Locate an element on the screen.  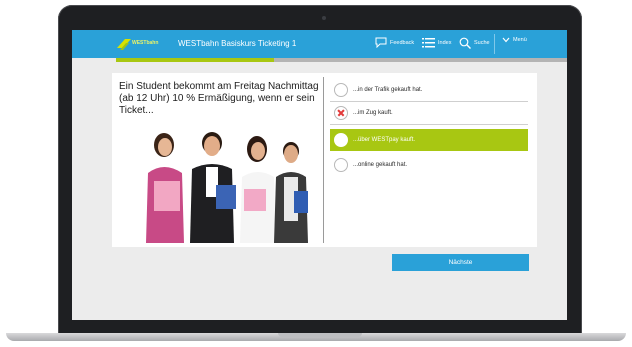
answer-option-3-correct: ...über WESTpay kauft. is located at coordinates (429, 140).